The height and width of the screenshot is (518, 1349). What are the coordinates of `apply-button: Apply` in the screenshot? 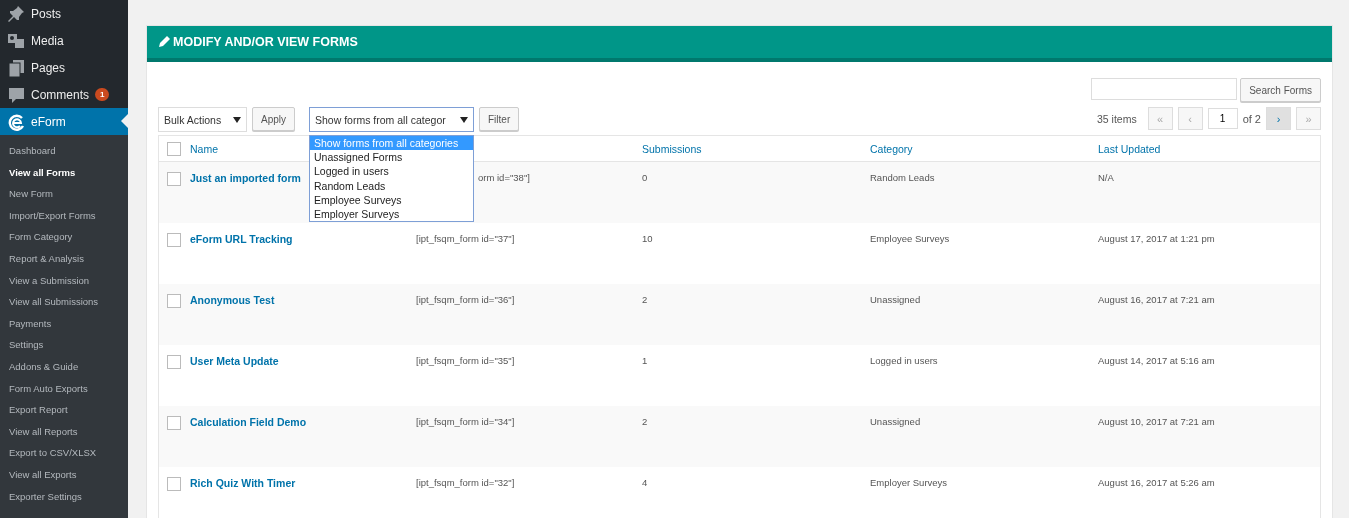 It's located at (273, 119).